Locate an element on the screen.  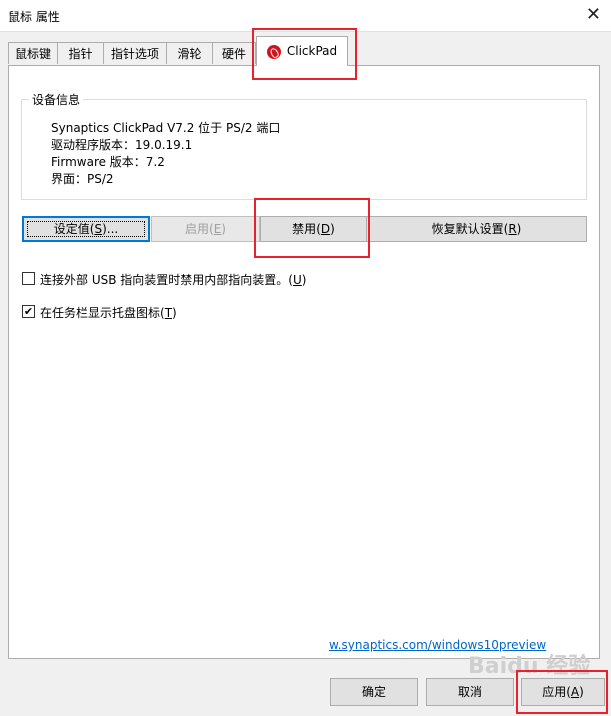
title-bar: 鼠标 属性 ✕ is located at coordinates (305, 16).